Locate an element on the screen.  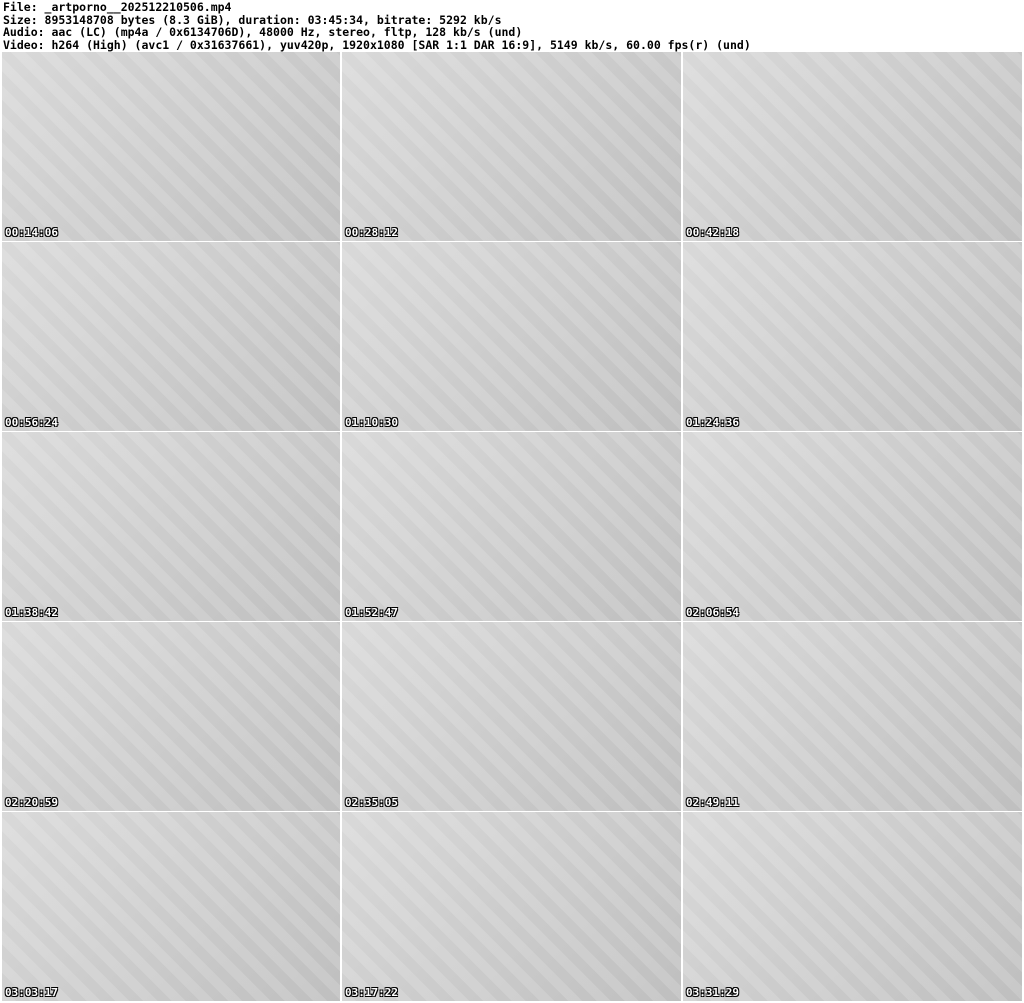
thumbnail-frame: 01:10:30 is located at coordinates (511, 336).